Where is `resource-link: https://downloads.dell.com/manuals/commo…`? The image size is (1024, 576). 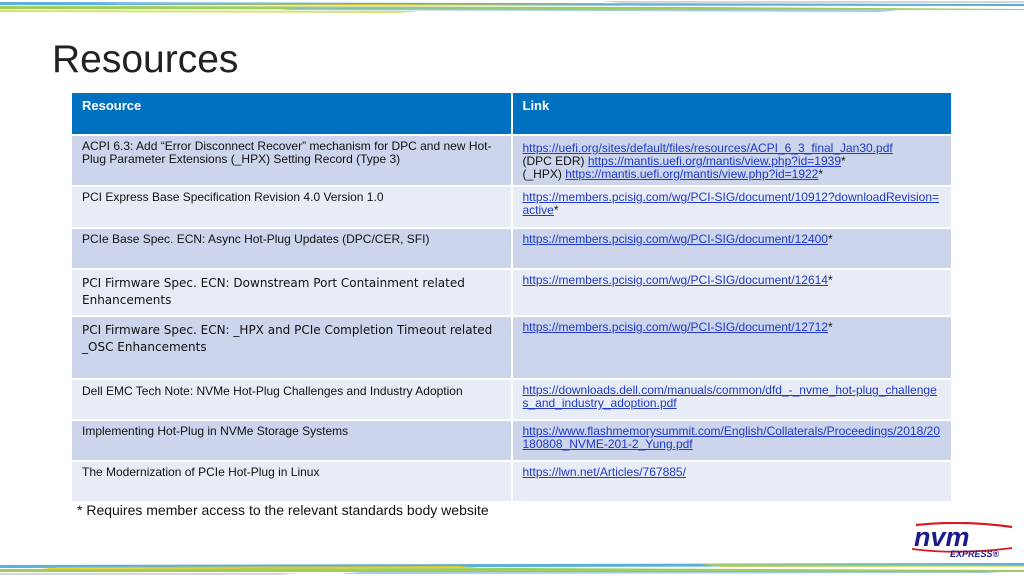
resource-link: https://downloads.dell.com/manuals/commo… is located at coordinates (730, 396).